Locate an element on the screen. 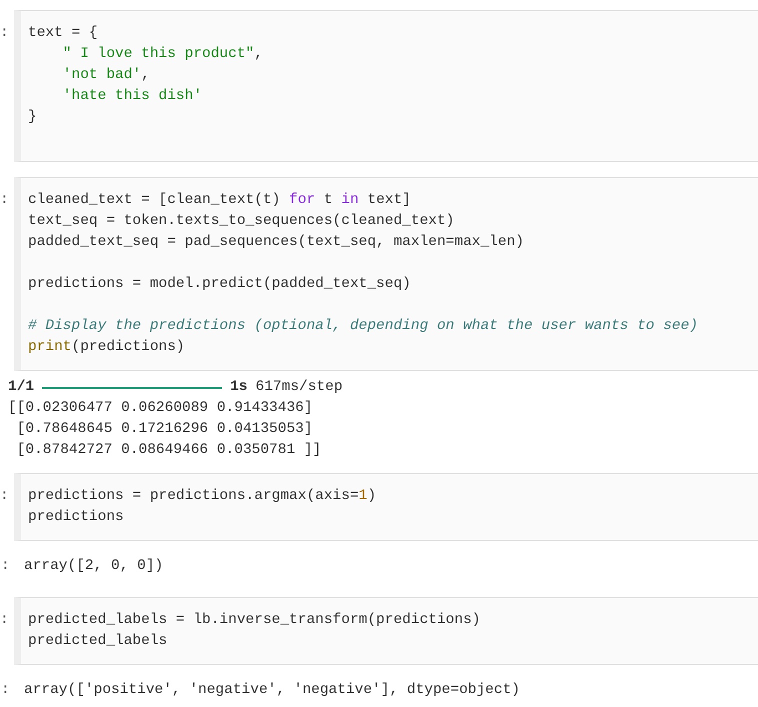  progress-count: 1/1 is located at coordinates (21, 387).